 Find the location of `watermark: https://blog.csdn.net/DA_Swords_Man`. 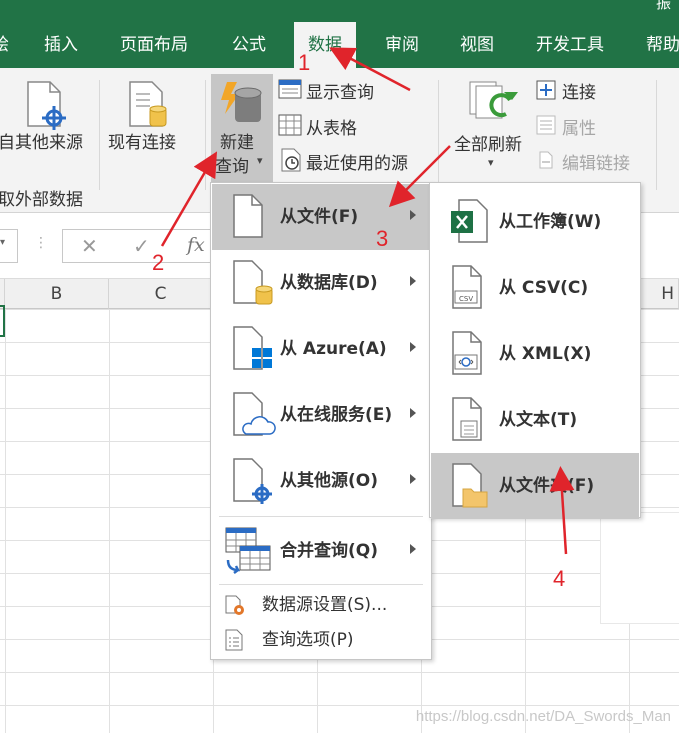

watermark: https://blog.csdn.net/DA_Swords_Man is located at coordinates (543, 716).